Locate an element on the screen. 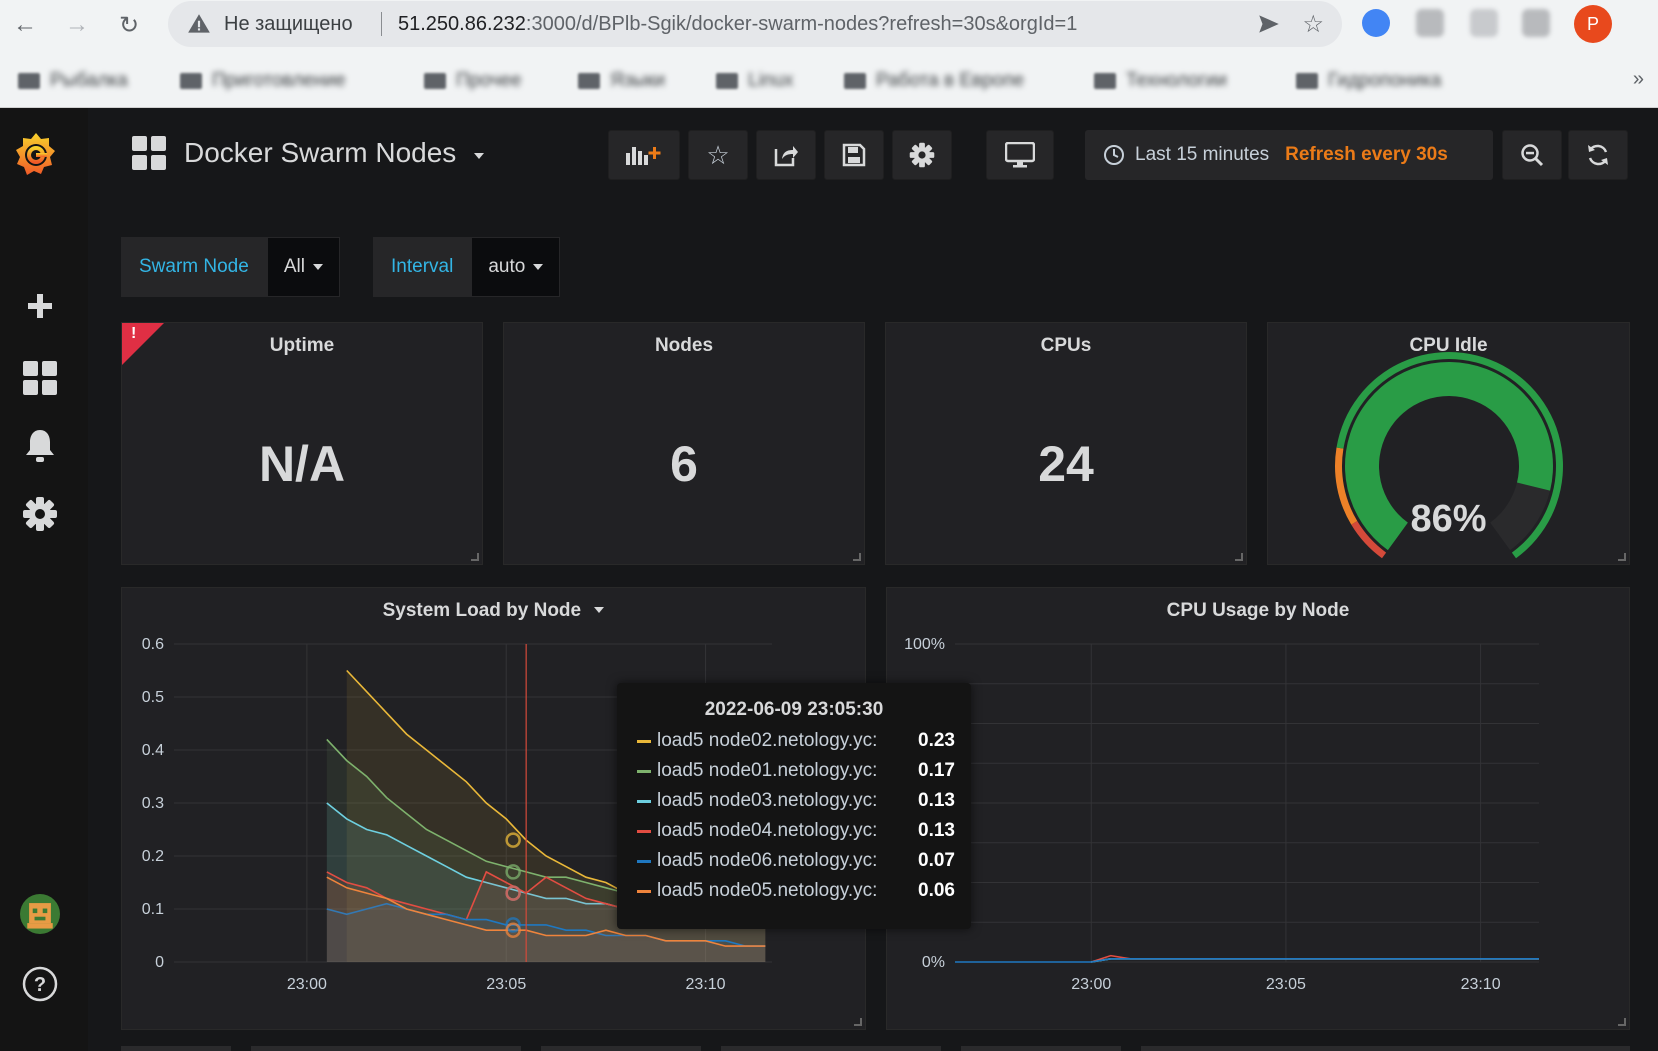 The width and height of the screenshot is (1658, 1051). tooltip-series-row: load5 node04.netology.yc: 0.13 is located at coordinates (796, 831).